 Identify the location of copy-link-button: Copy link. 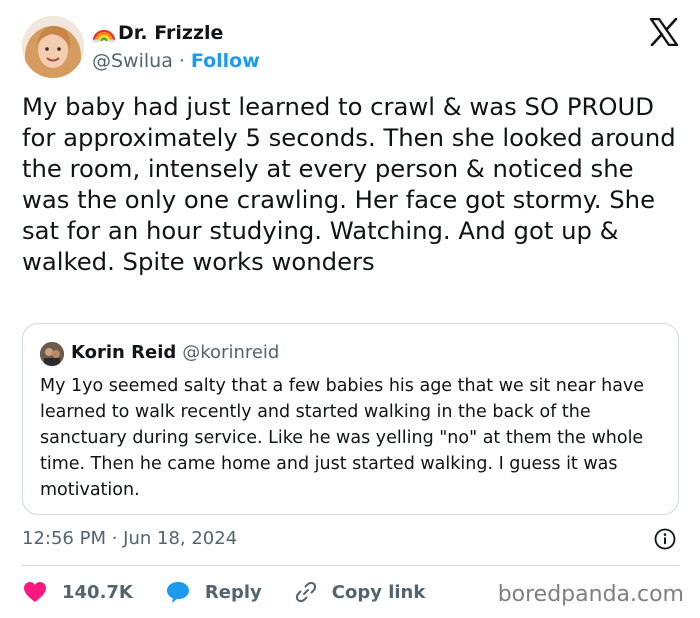
(360, 592).